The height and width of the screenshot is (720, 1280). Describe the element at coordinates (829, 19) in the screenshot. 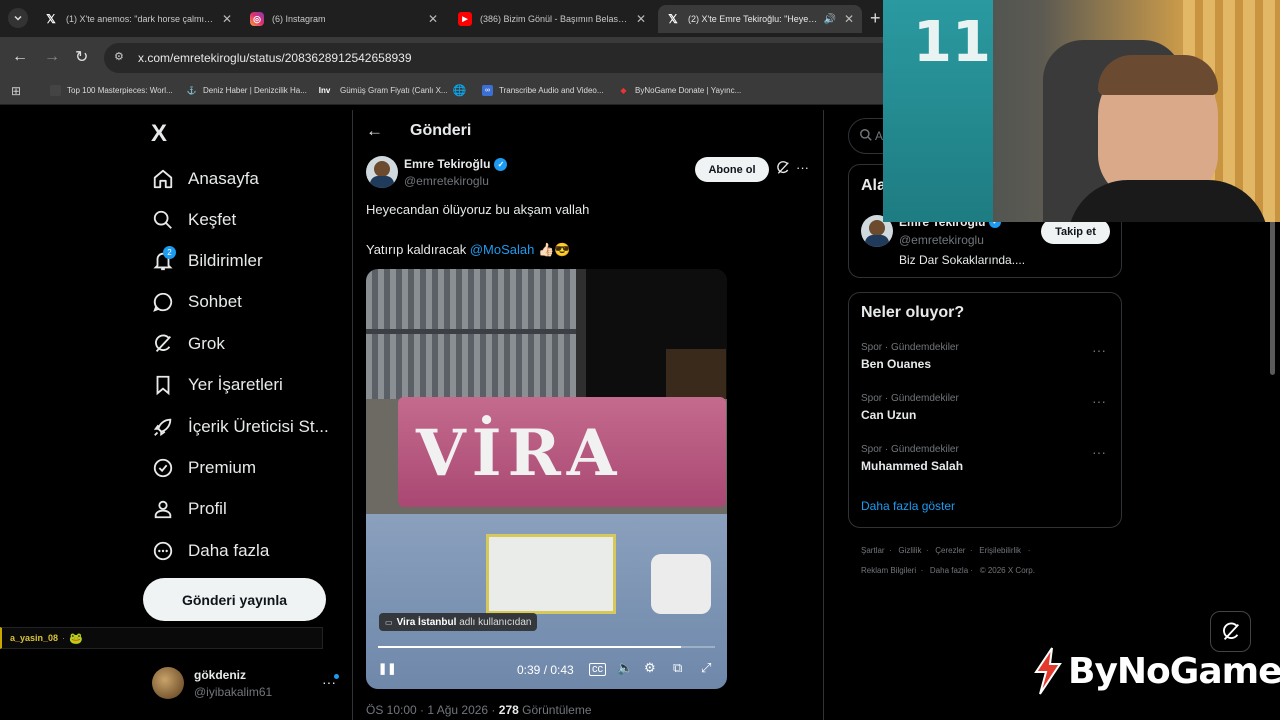

I see `speaker-icon: 🔊` at that location.